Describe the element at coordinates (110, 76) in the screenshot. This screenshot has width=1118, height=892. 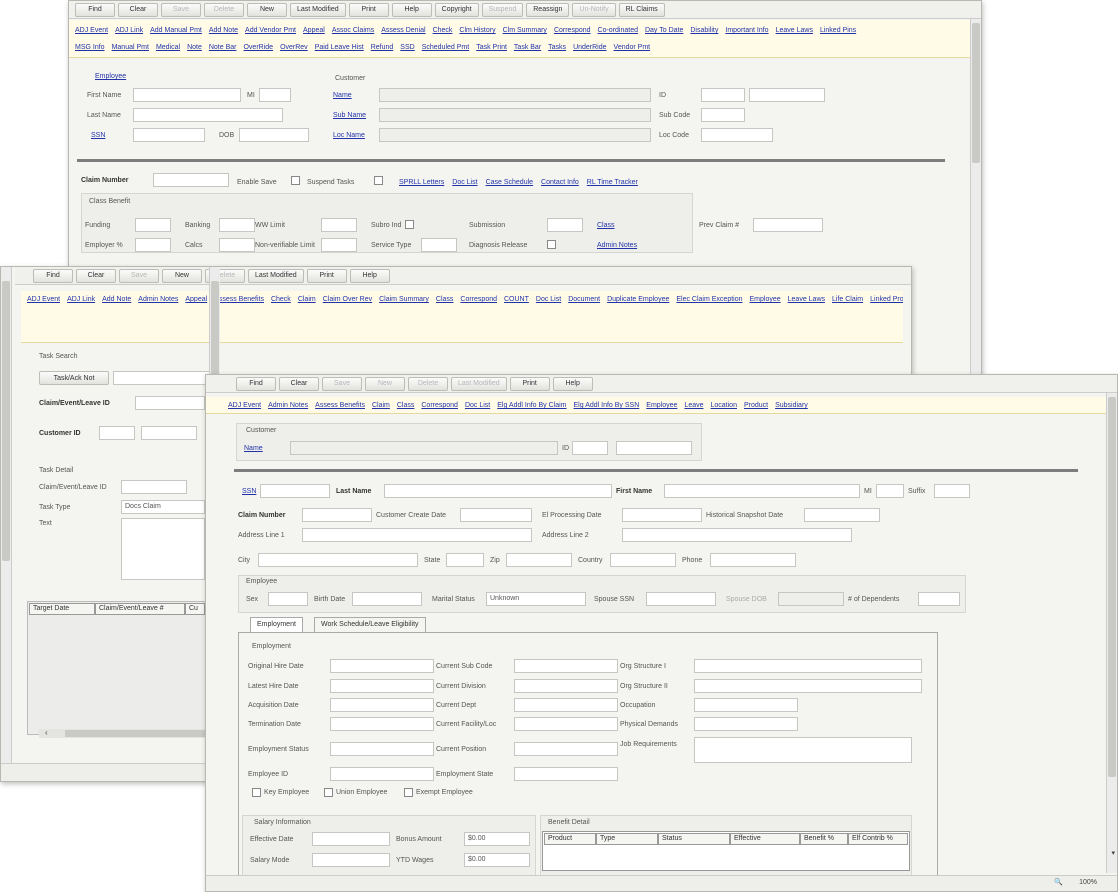
I see `employee-heading: Employee` at that location.